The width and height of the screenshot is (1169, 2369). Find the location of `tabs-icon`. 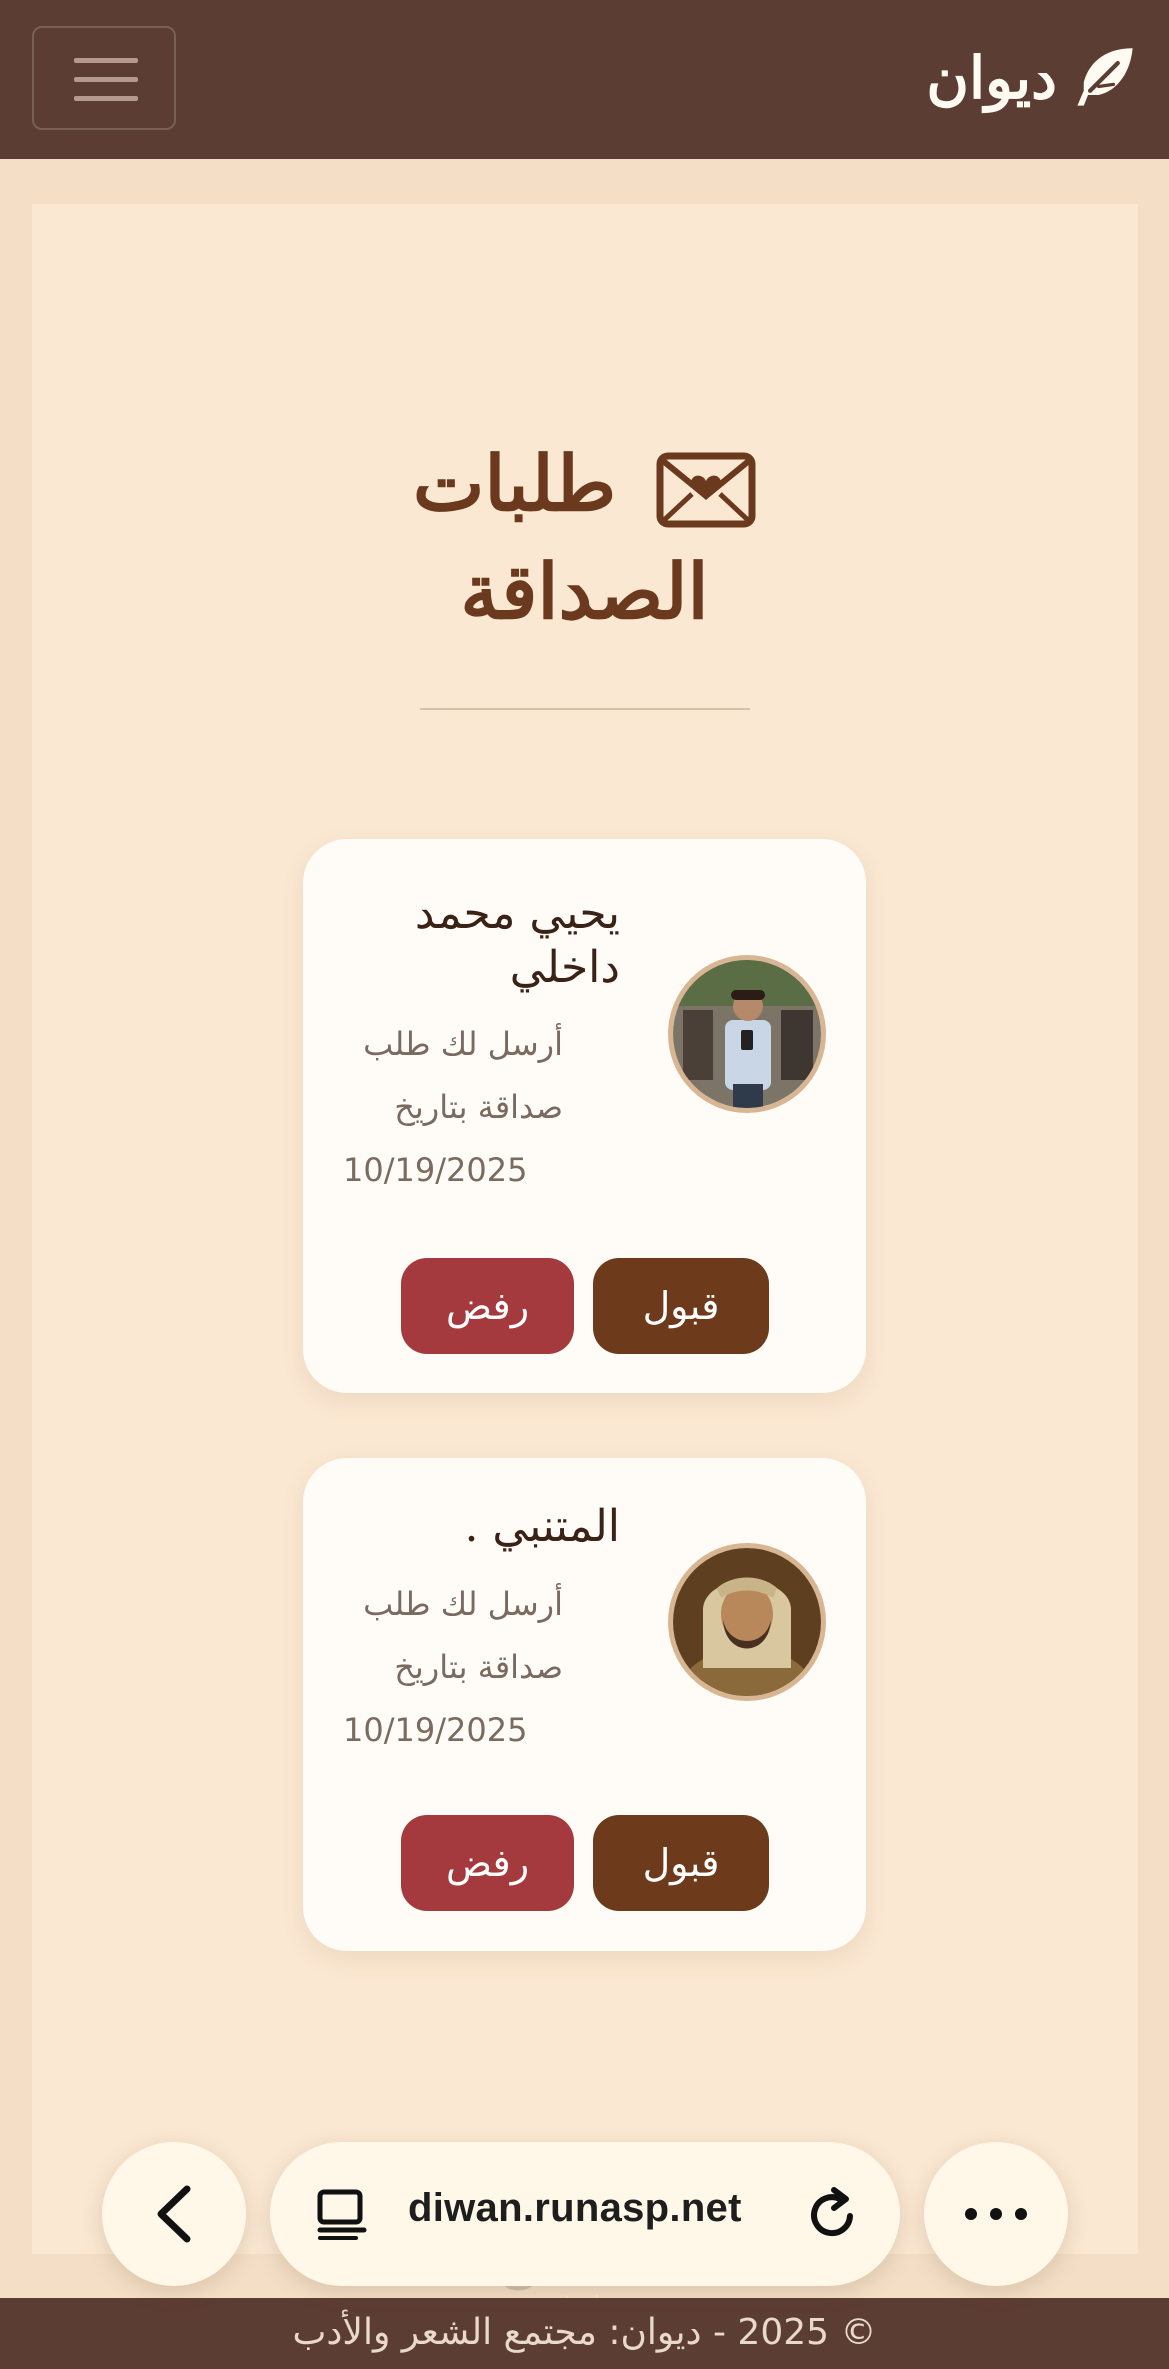

tabs-icon is located at coordinates (342, 2214).